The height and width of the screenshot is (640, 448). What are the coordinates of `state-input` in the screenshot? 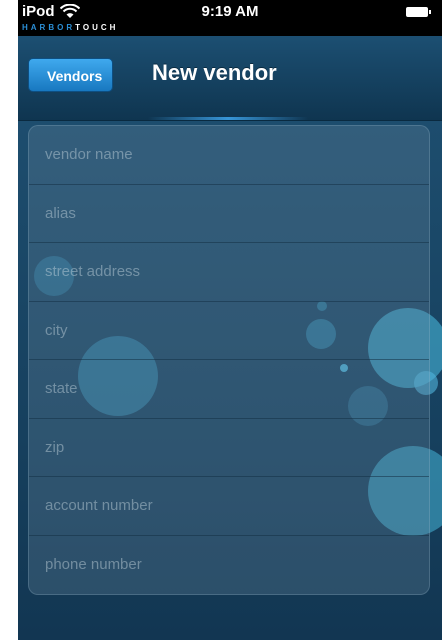 It's located at (236, 389).